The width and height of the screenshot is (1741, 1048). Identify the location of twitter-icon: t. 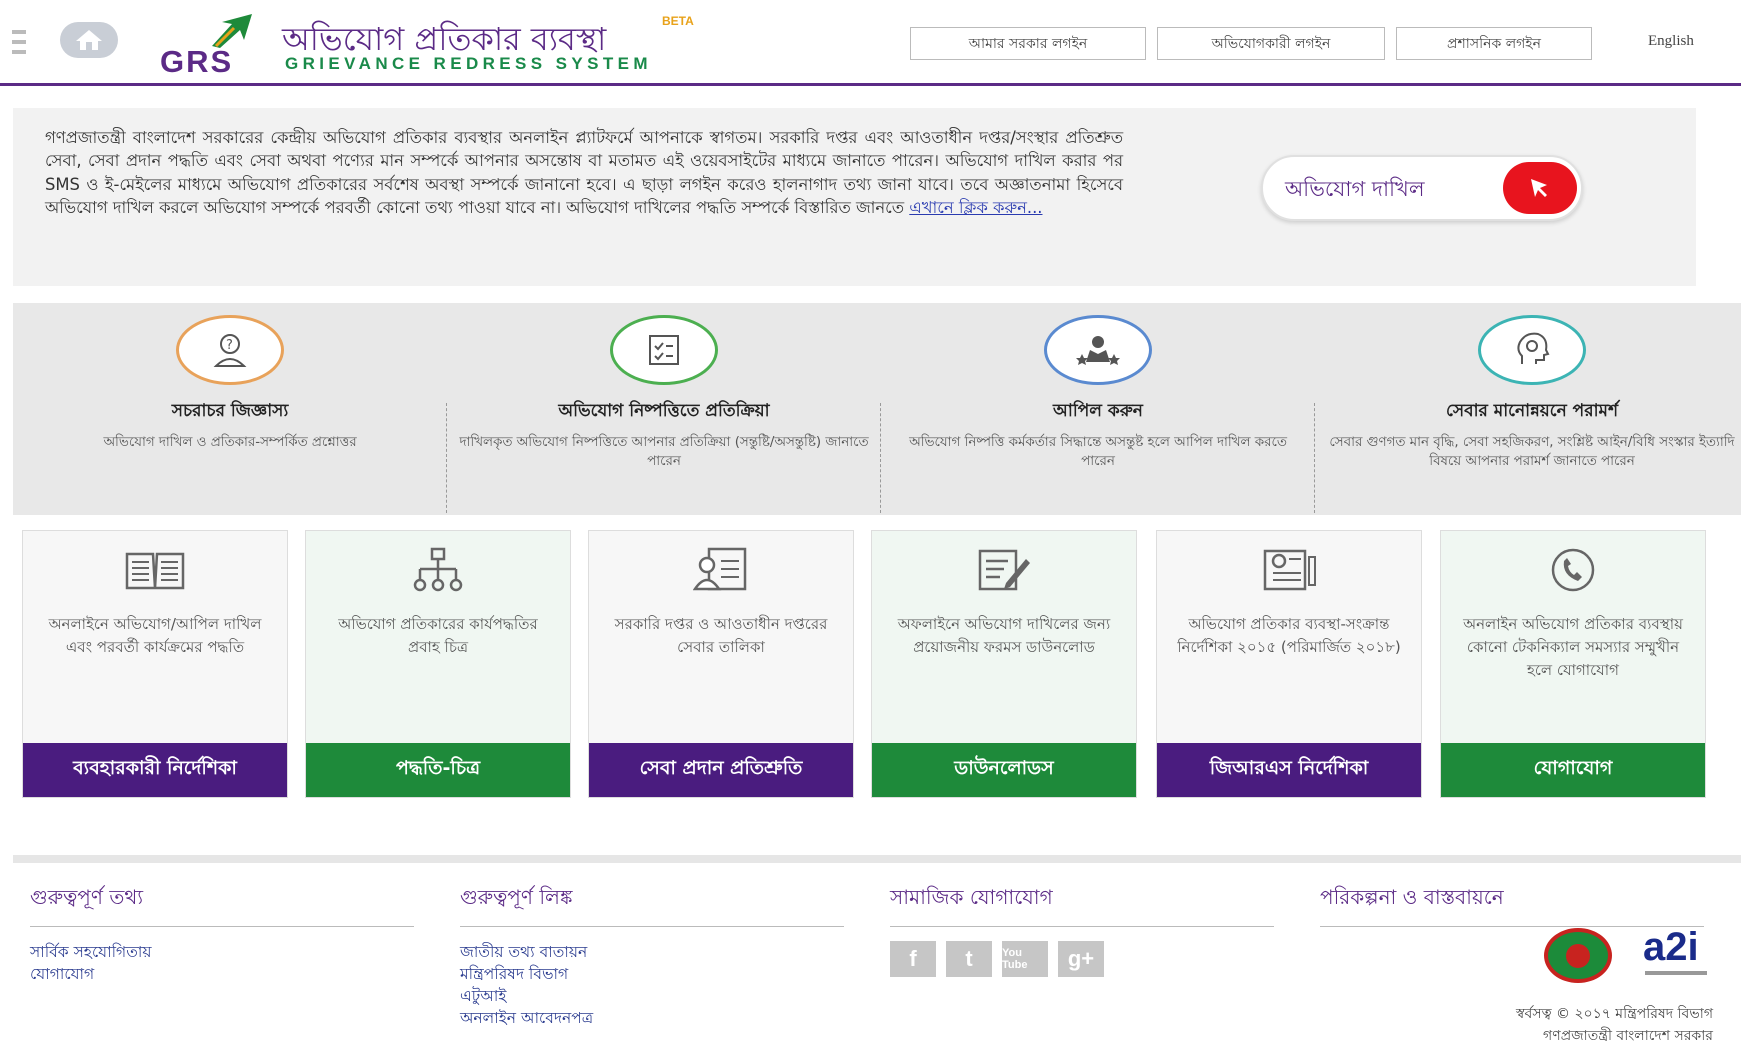
(969, 959).